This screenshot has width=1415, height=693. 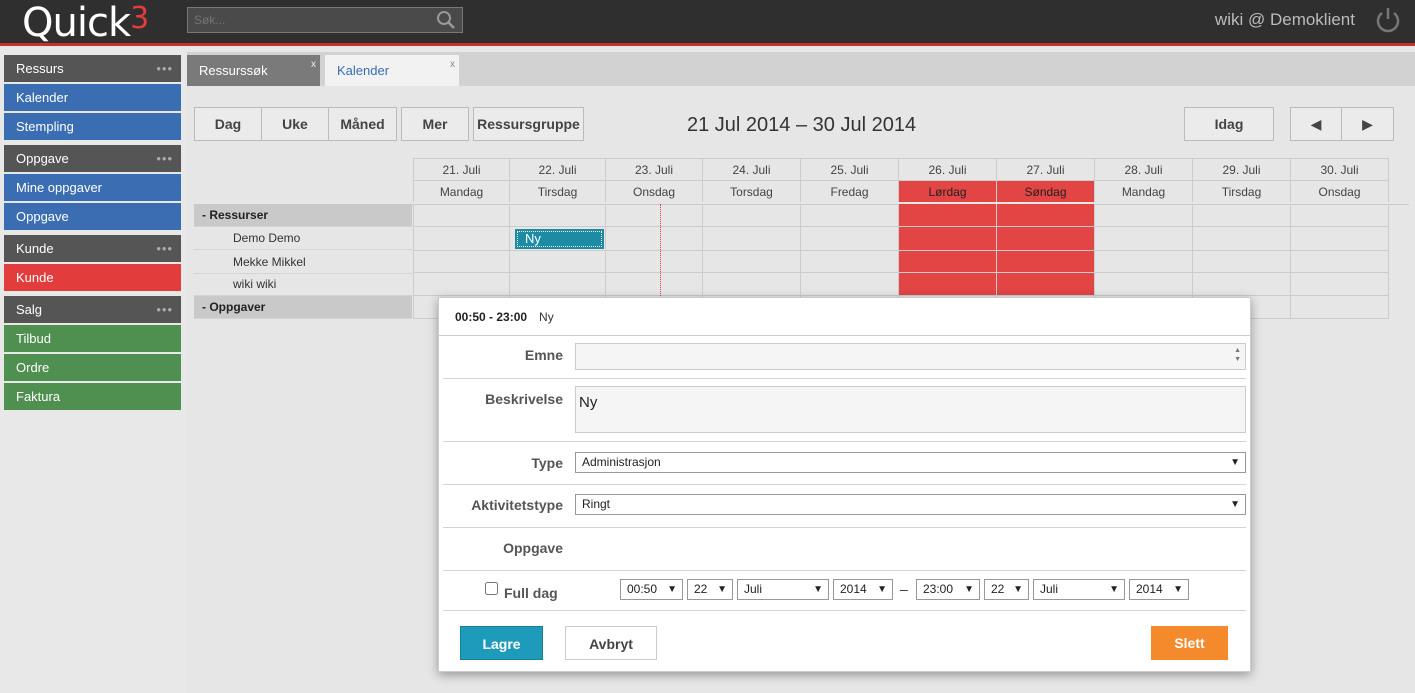 What do you see at coordinates (1189, 643) in the screenshot?
I see `delete-button: Slett` at bounding box center [1189, 643].